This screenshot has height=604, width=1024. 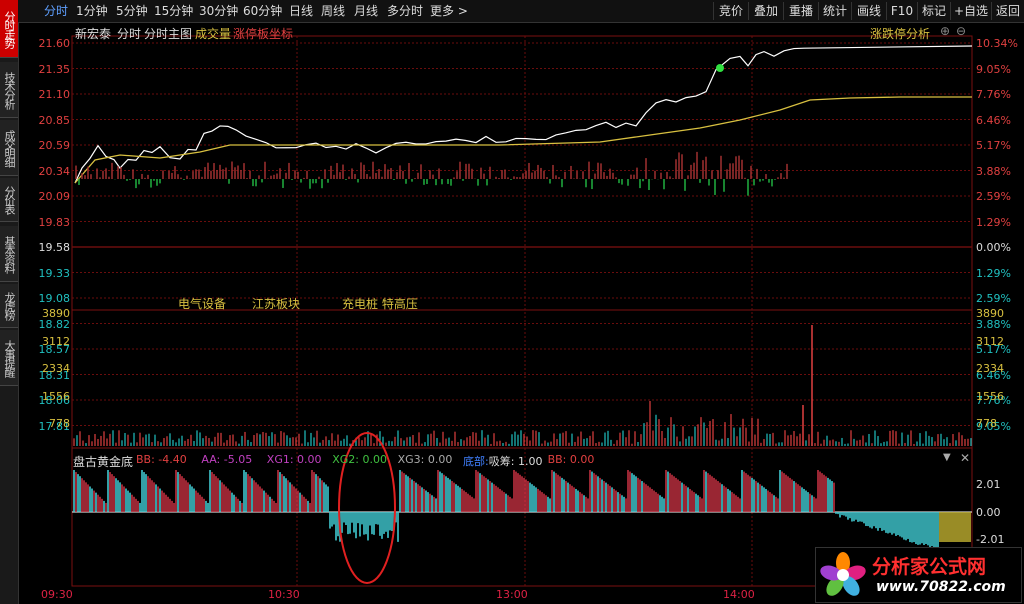 I want to click on percent-tick: 6.46%, so click(x=993, y=120).